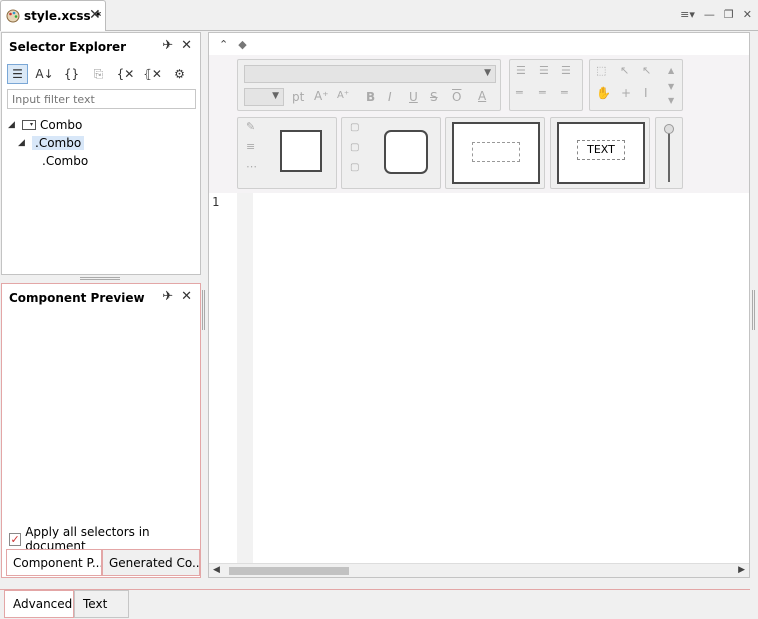 The height and width of the screenshot is (619, 758). Describe the element at coordinates (669, 153) in the screenshot. I see `slider-group` at that location.